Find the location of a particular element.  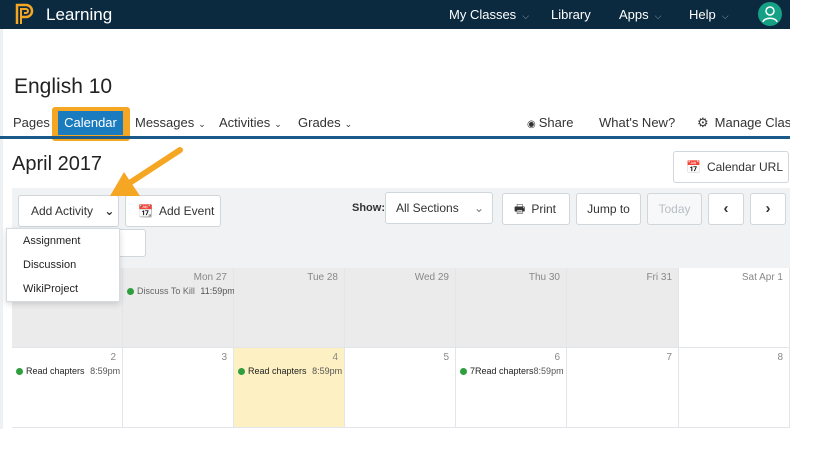

tab-grades-label: Grades is located at coordinates (319, 122).